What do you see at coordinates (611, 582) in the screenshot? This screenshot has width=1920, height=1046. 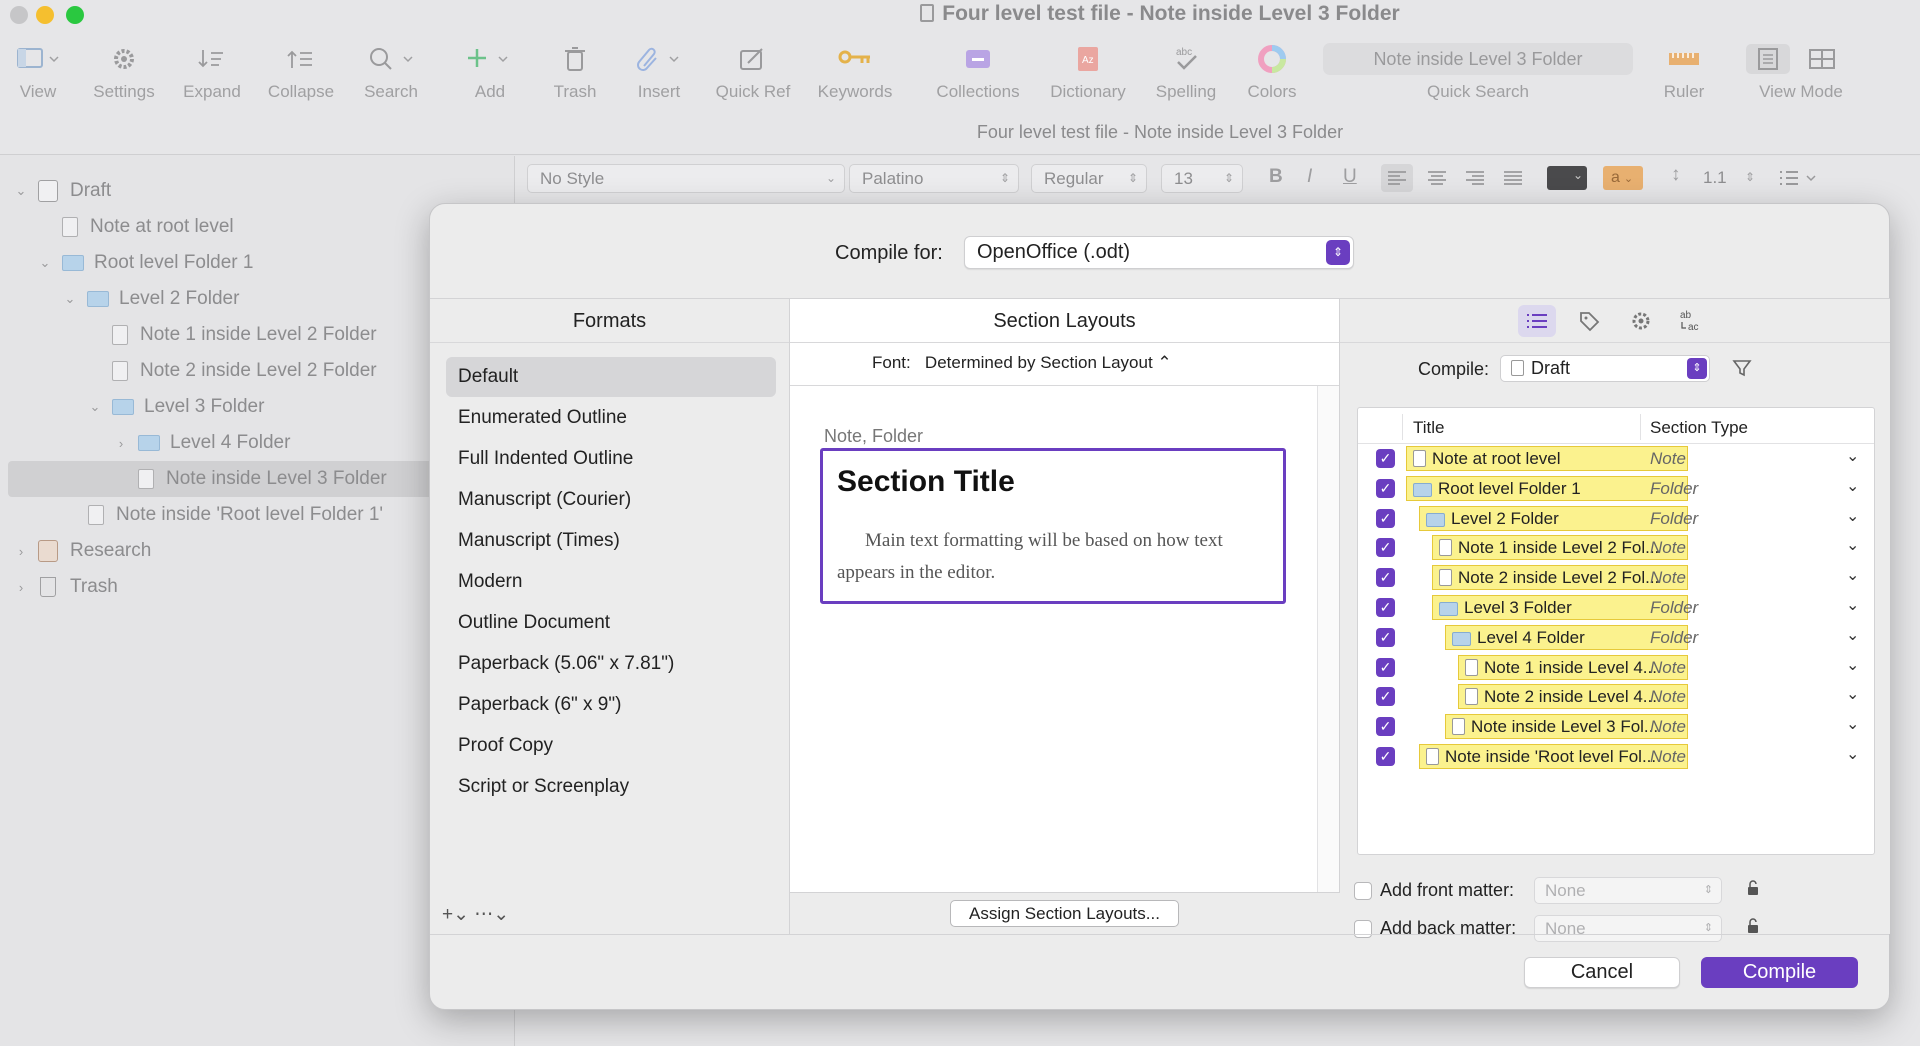 I see `format-item: Modern` at bounding box center [611, 582].